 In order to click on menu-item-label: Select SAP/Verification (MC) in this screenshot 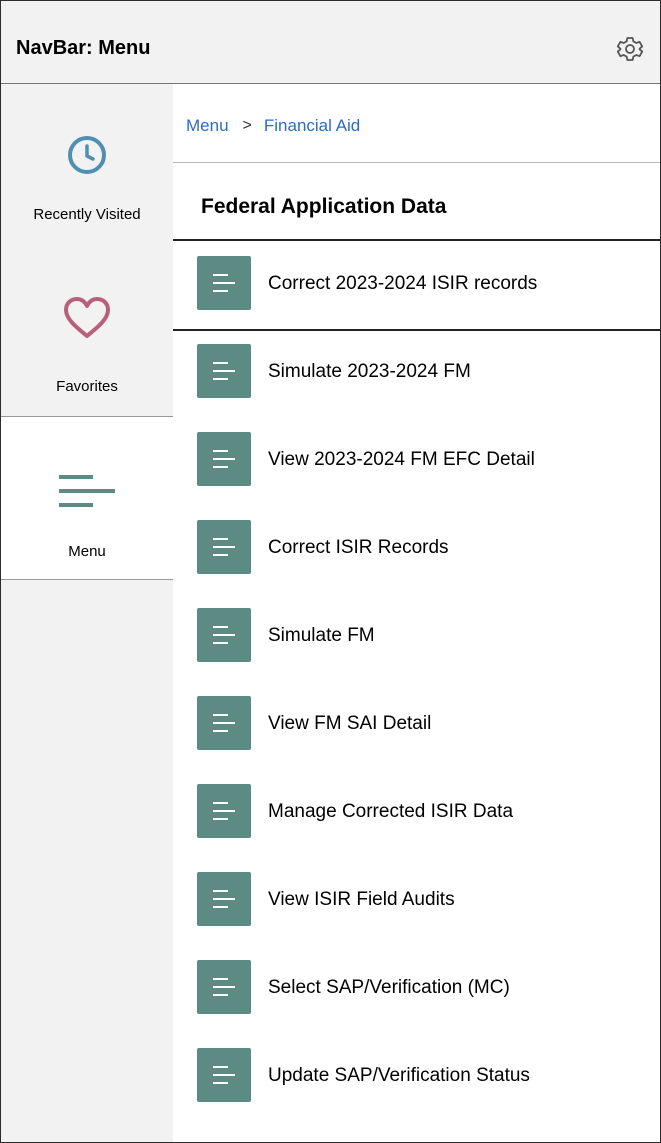, I will do `click(389, 987)`.